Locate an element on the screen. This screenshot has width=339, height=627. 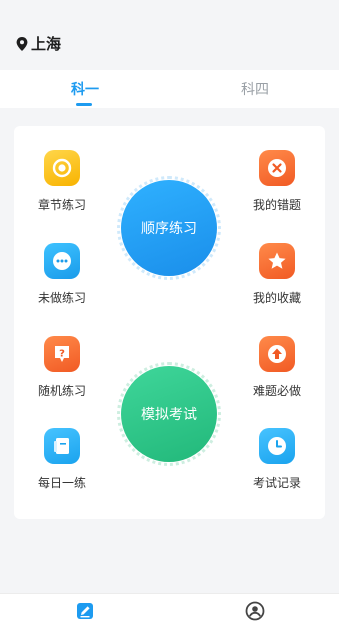
hard-questions-button: 难题必做 is located at coordinates (277, 371).